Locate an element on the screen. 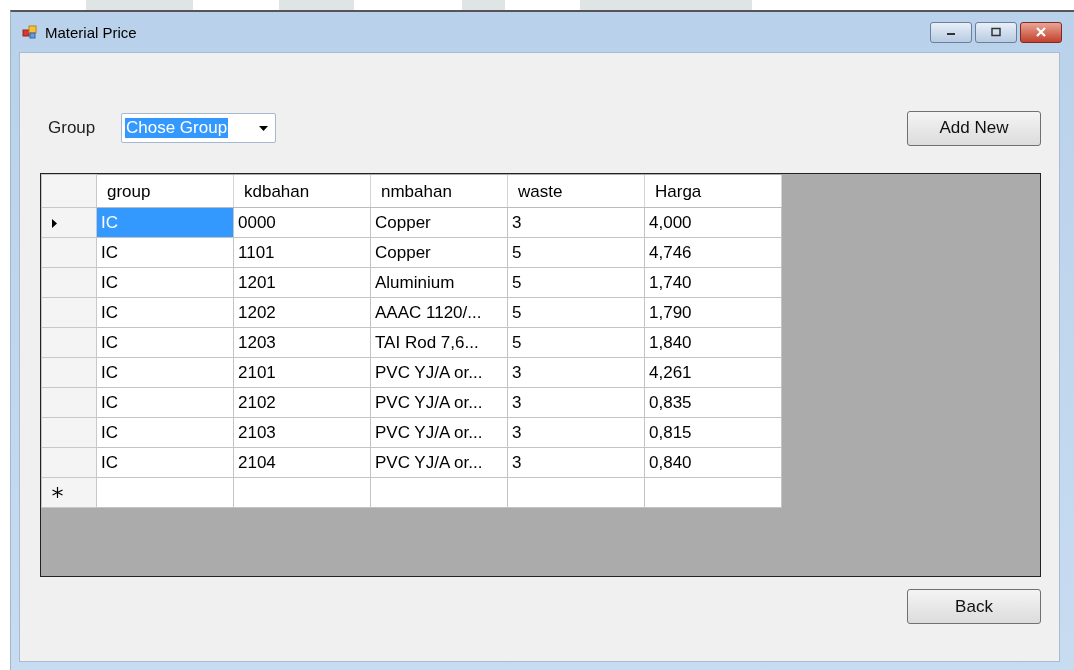 This screenshot has height=670, width=1074. table-cell: Aluminium is located at coordinates (439, 282).